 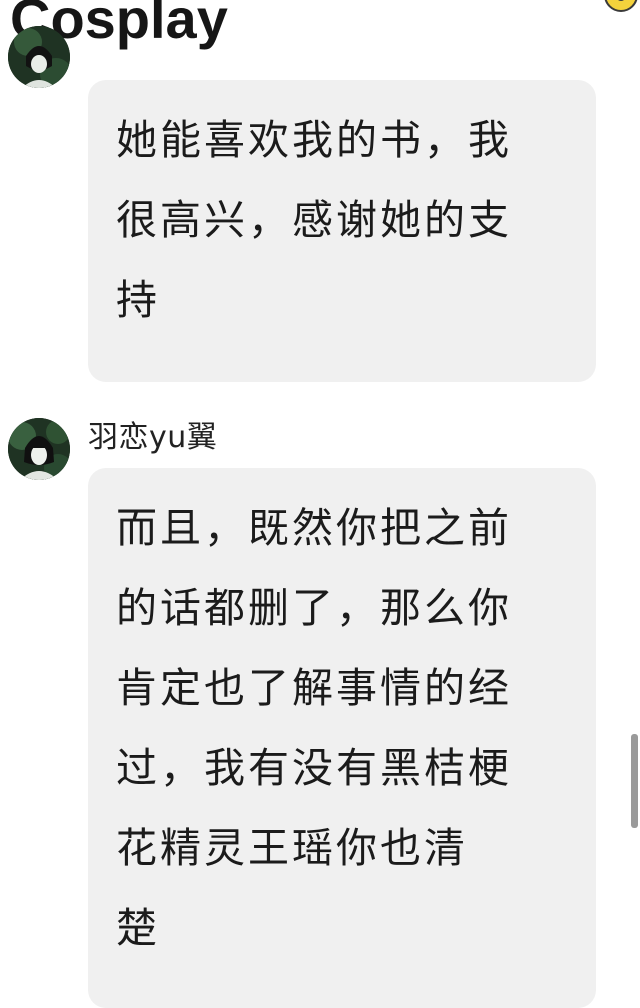 What do you see at coordinates (314, 688) in the screenshot?
I see `message-line: 肯定也了解事情的经` at bounding box center [314, 688].